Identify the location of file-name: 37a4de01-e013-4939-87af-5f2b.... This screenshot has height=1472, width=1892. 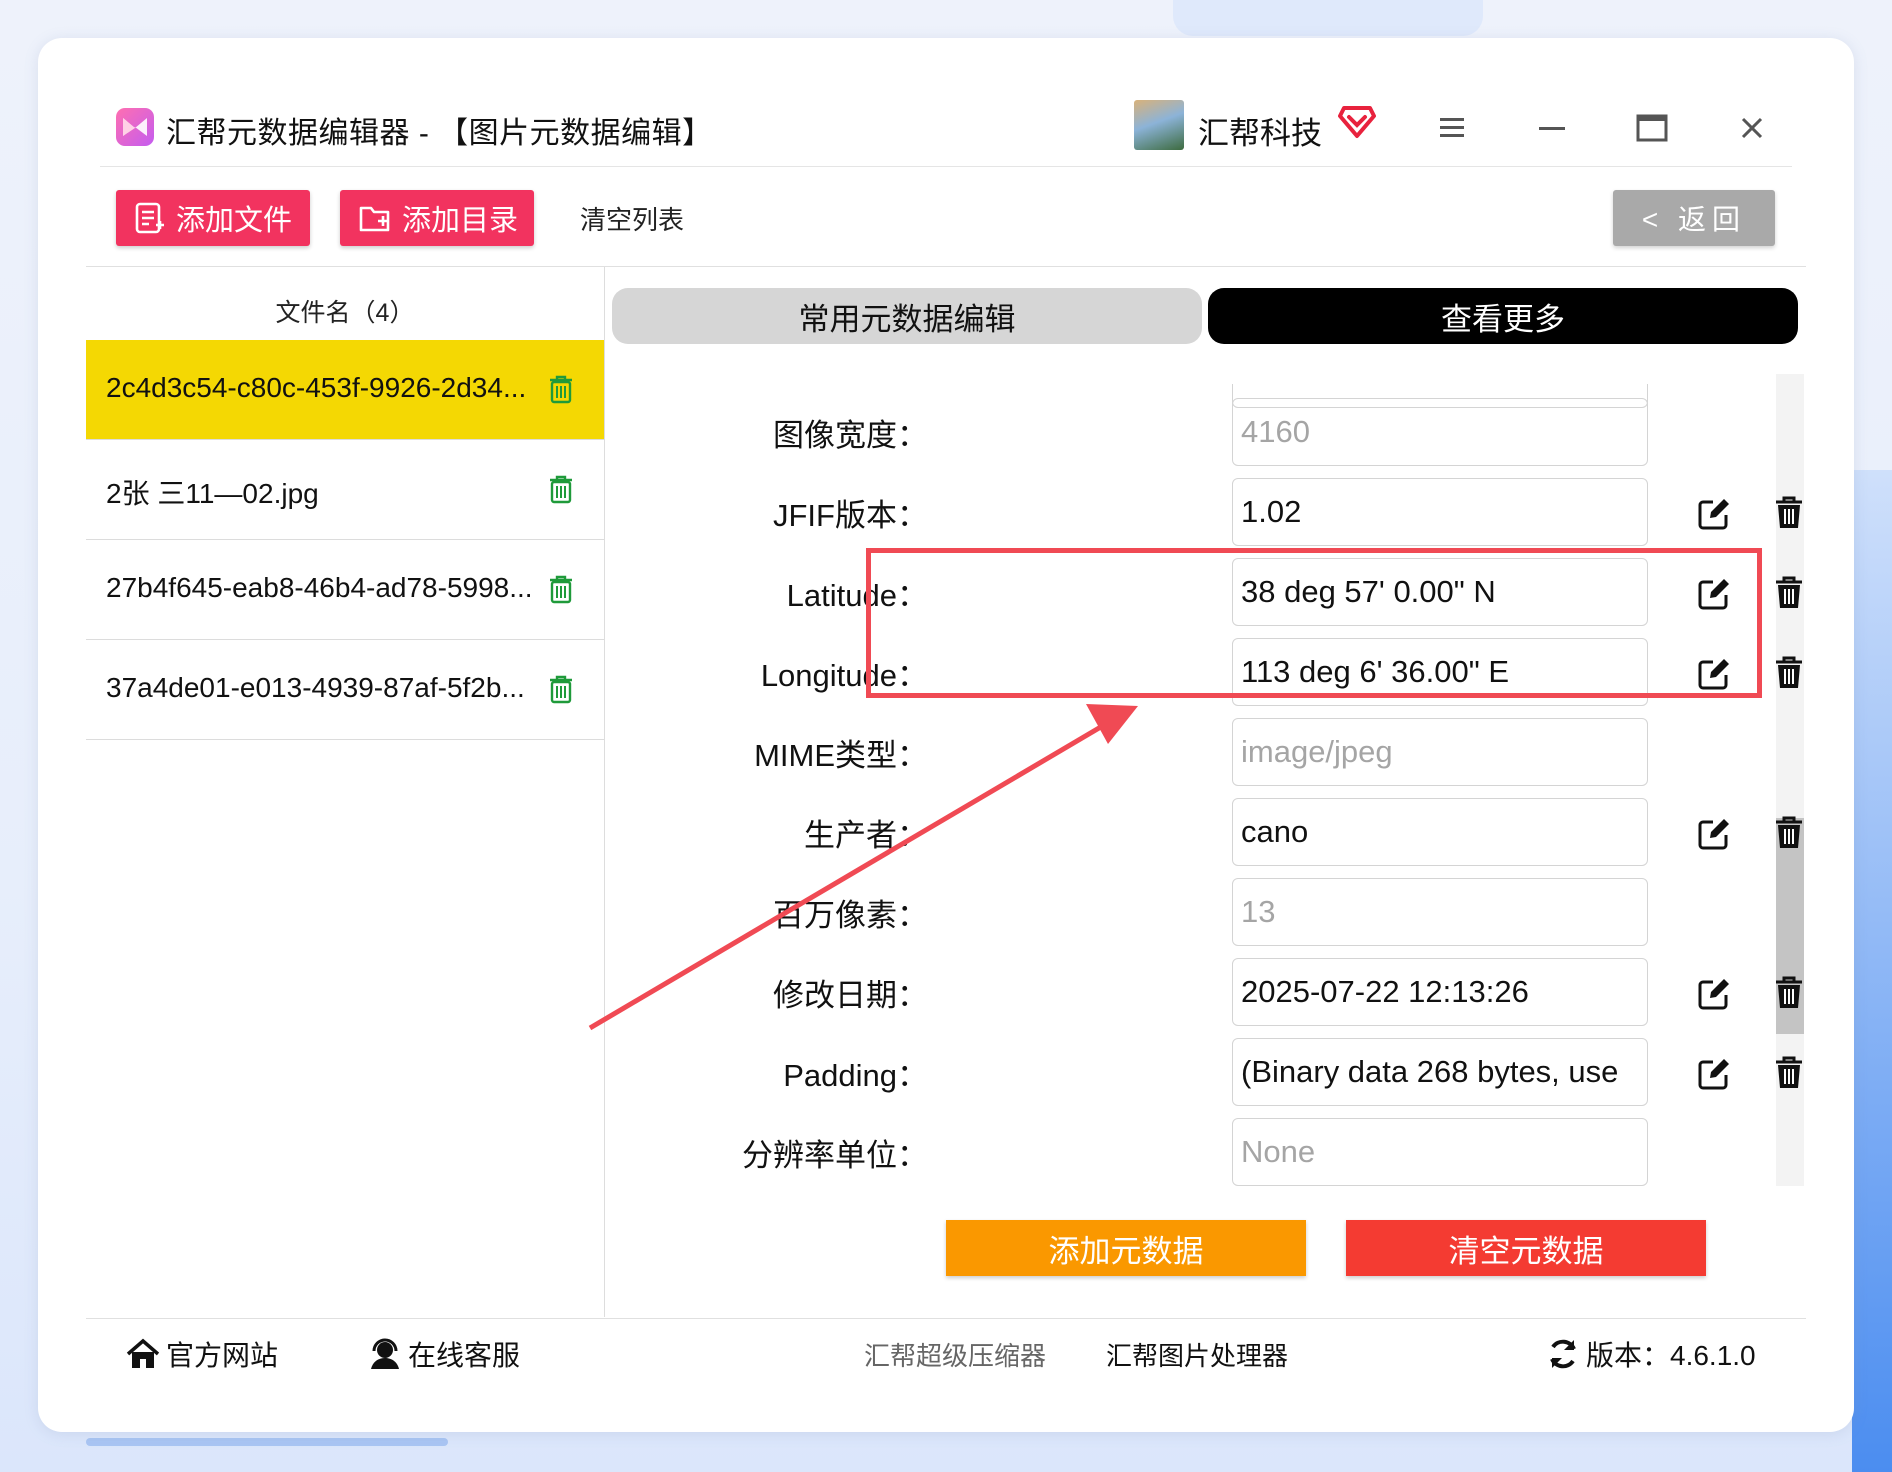
(315, 687).